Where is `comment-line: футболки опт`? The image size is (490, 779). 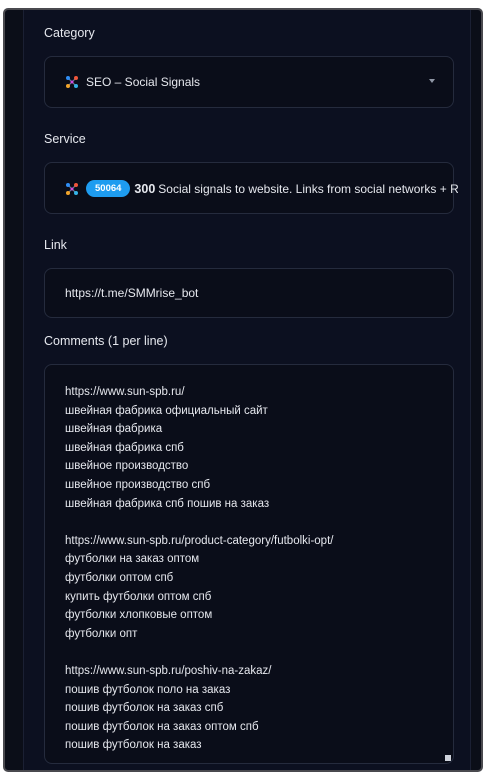 comment-line: футболки опт is located at coordinates (101, 633).